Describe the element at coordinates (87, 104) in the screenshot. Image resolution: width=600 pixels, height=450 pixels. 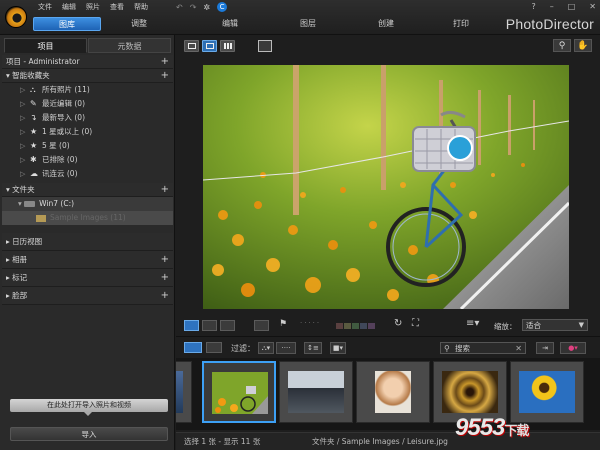
I see `smart-item-recent-edits: ▷ ✎ 最近编辑 (0)` at that location.